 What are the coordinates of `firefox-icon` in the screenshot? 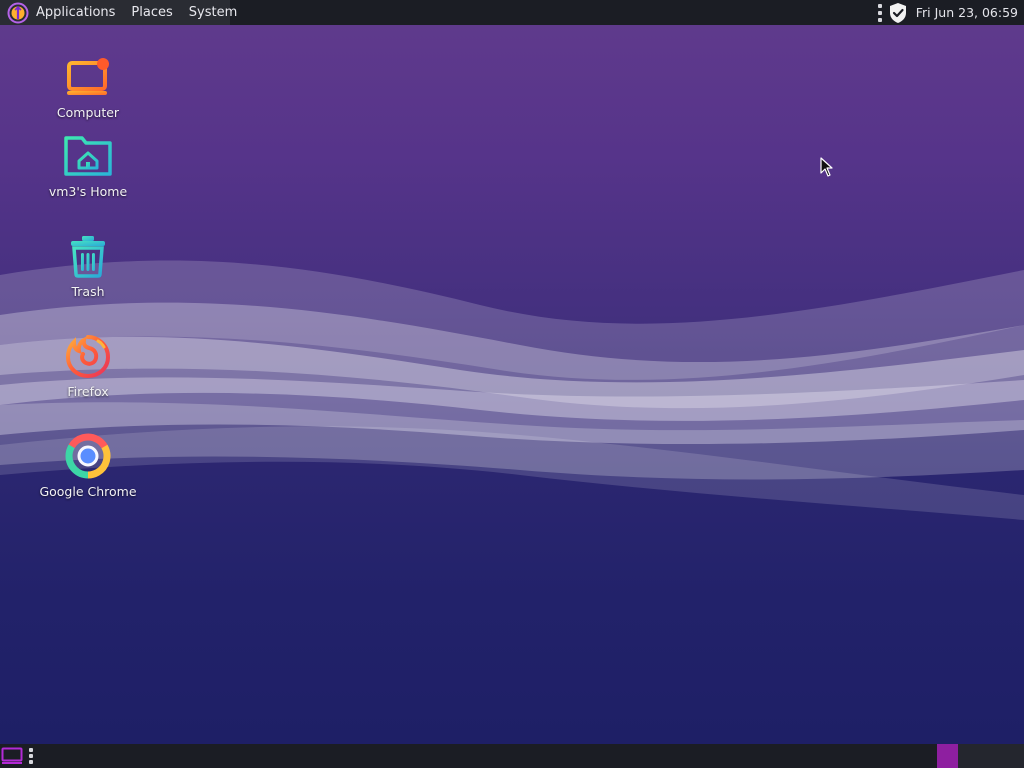 It's located at (88, 356).